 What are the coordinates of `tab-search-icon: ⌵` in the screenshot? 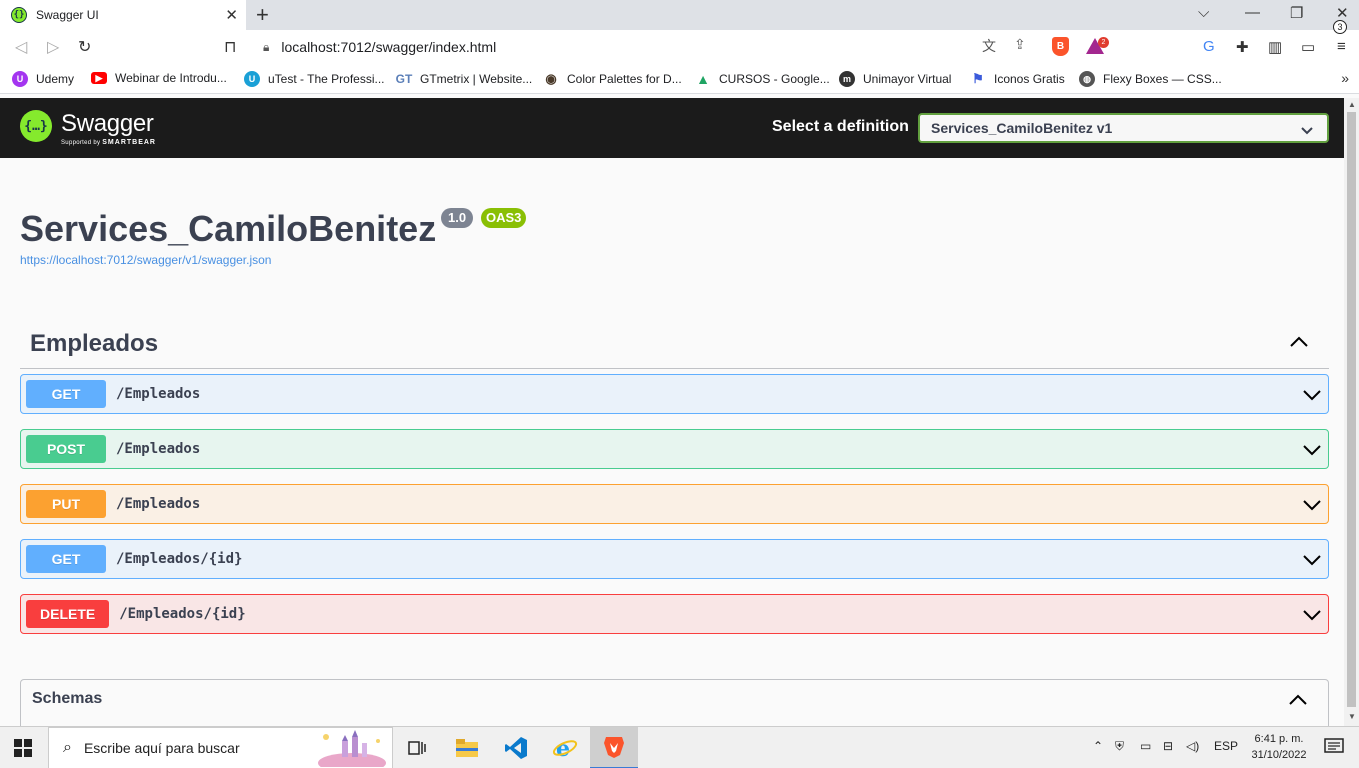 It's located at (1203, 12).